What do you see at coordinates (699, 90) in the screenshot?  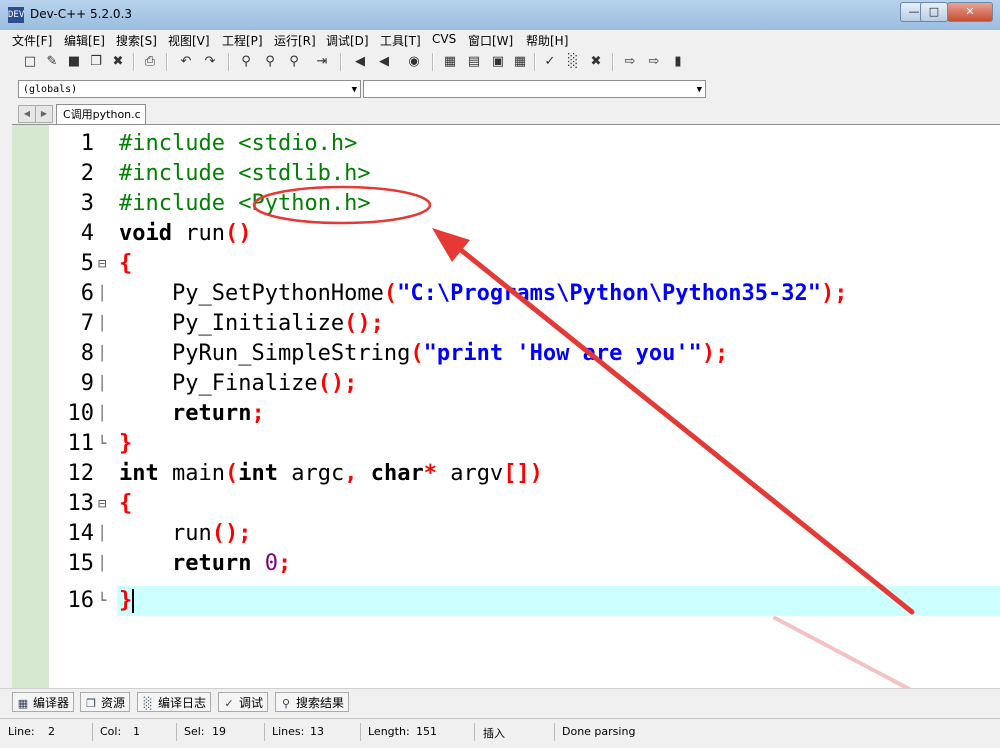 I see `chevron-down-icon: ▼` at bounding box center [699, 90].